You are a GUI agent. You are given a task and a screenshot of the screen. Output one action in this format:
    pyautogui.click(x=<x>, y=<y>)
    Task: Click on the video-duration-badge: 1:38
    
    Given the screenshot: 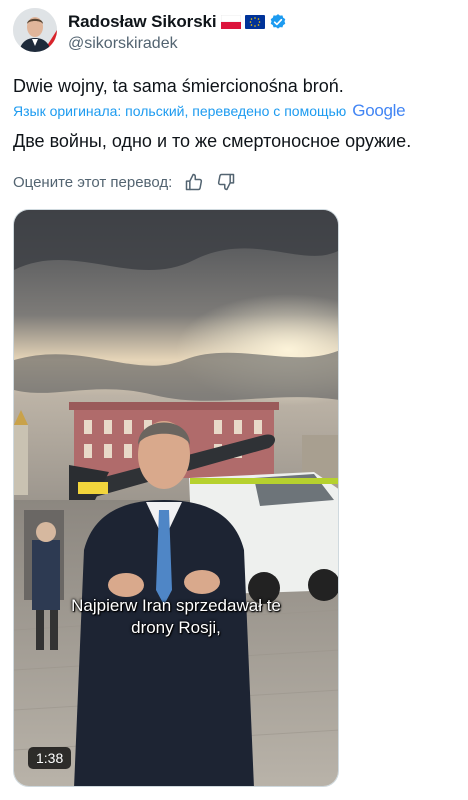 What is the action you would take?
    pyautogui.click(x=50, y=758)
    